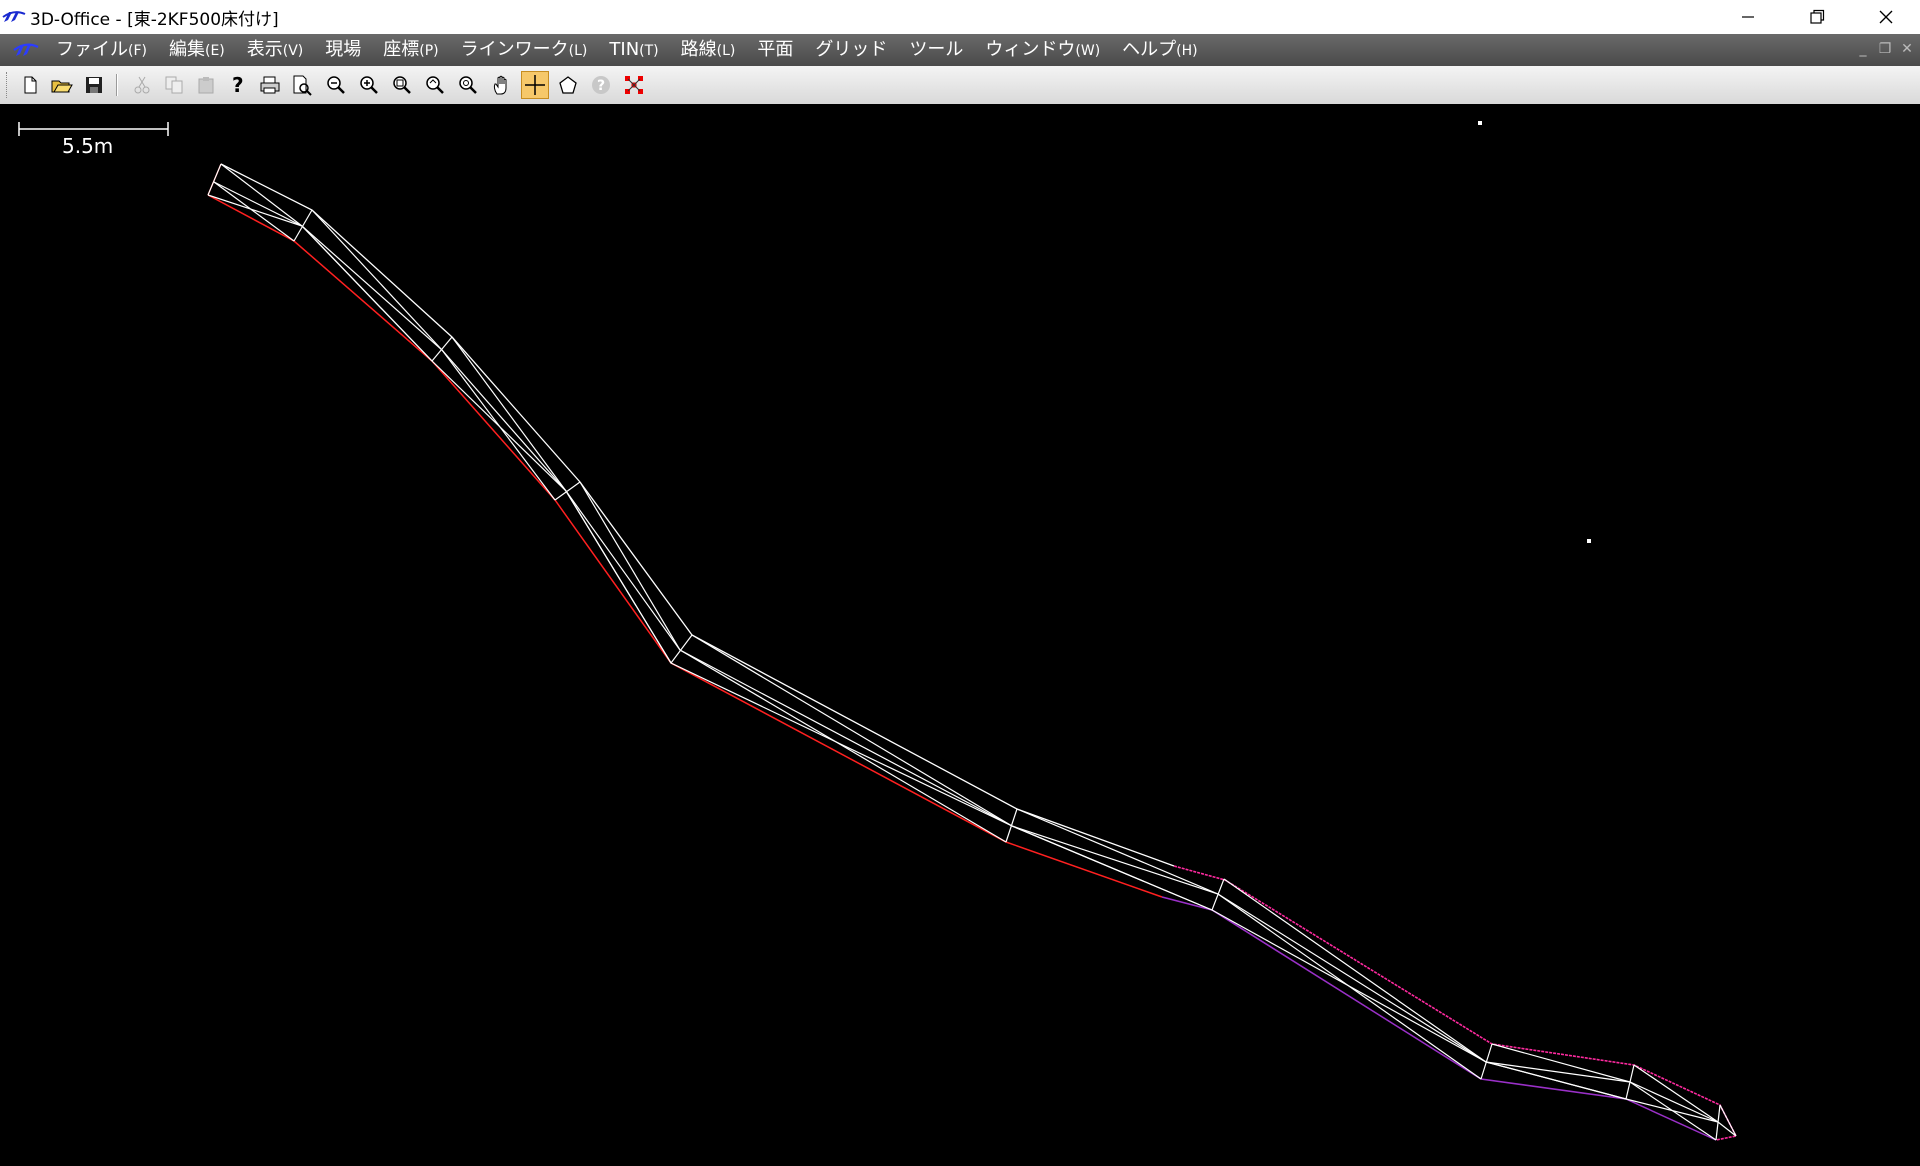 The width and height of the screenshot is (1920, 1166). I want to click on points-icon, so click(634, 85).